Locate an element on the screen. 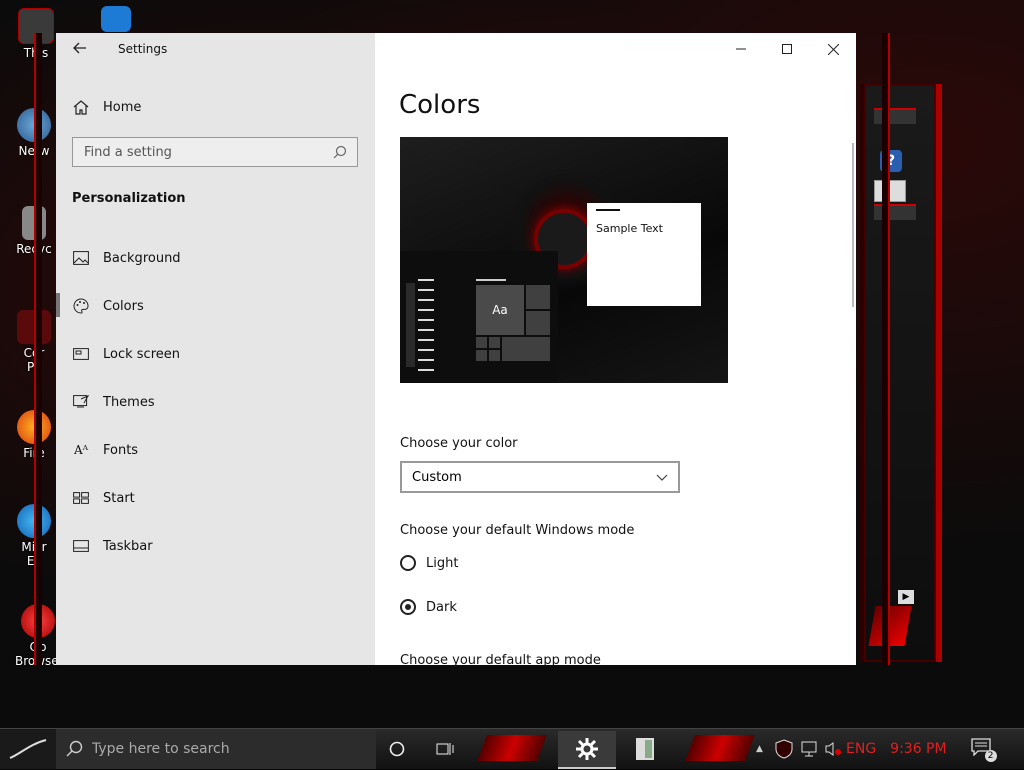 This screenshot has height=770, width=1024. network-icon is located at coordinates (809, 749).